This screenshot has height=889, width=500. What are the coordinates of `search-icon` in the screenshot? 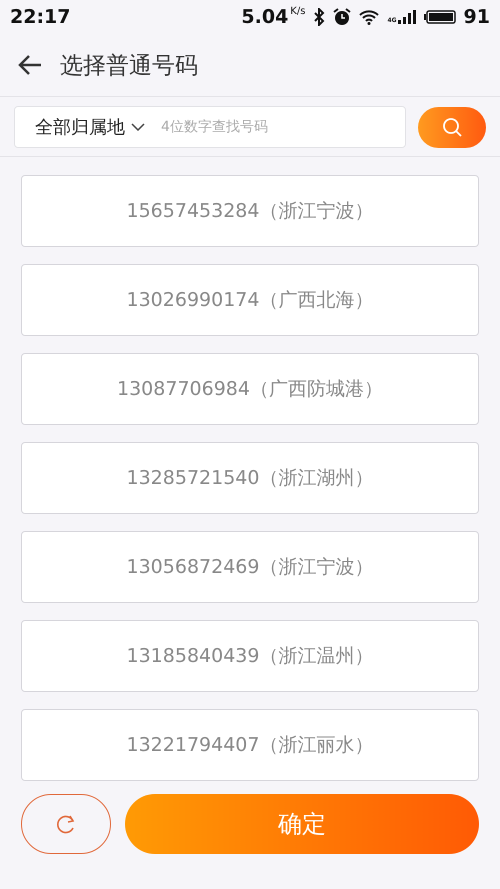 It's located at (452, 127).